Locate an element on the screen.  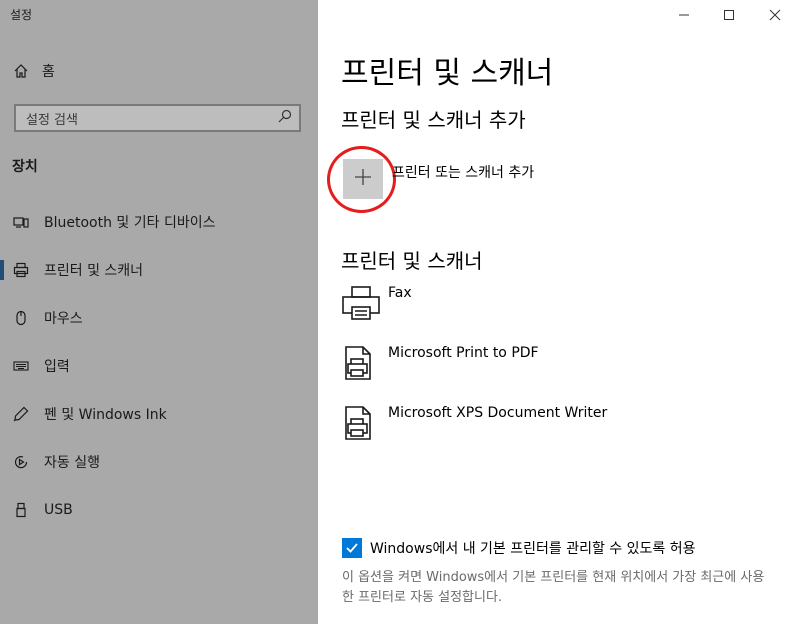
sidebar-item-bluetooth: Bluetooth 및 기타 디바이스 is located at coordinates (159, 222).